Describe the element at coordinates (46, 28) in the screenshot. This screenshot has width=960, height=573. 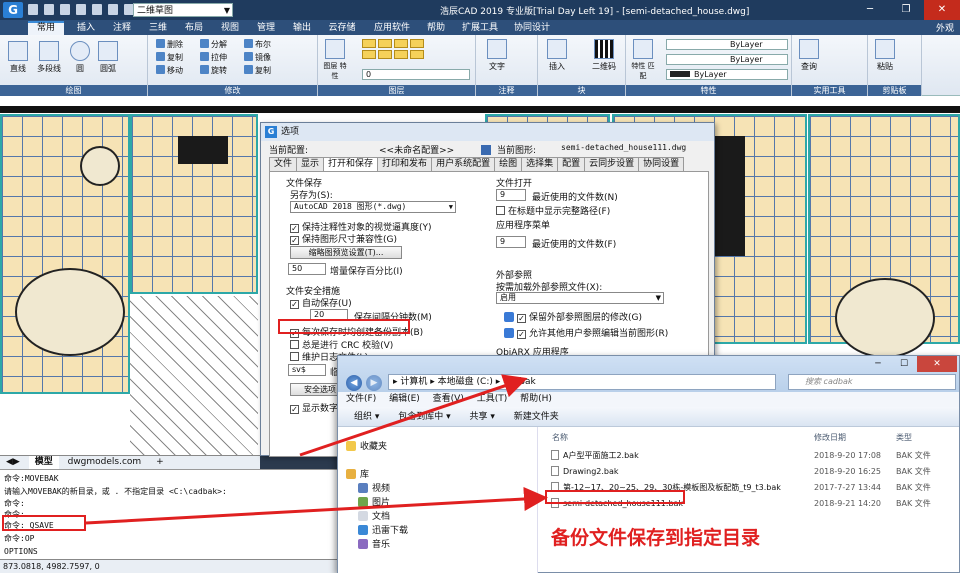
I see `ribbon-tab-home: 常用` at that location.